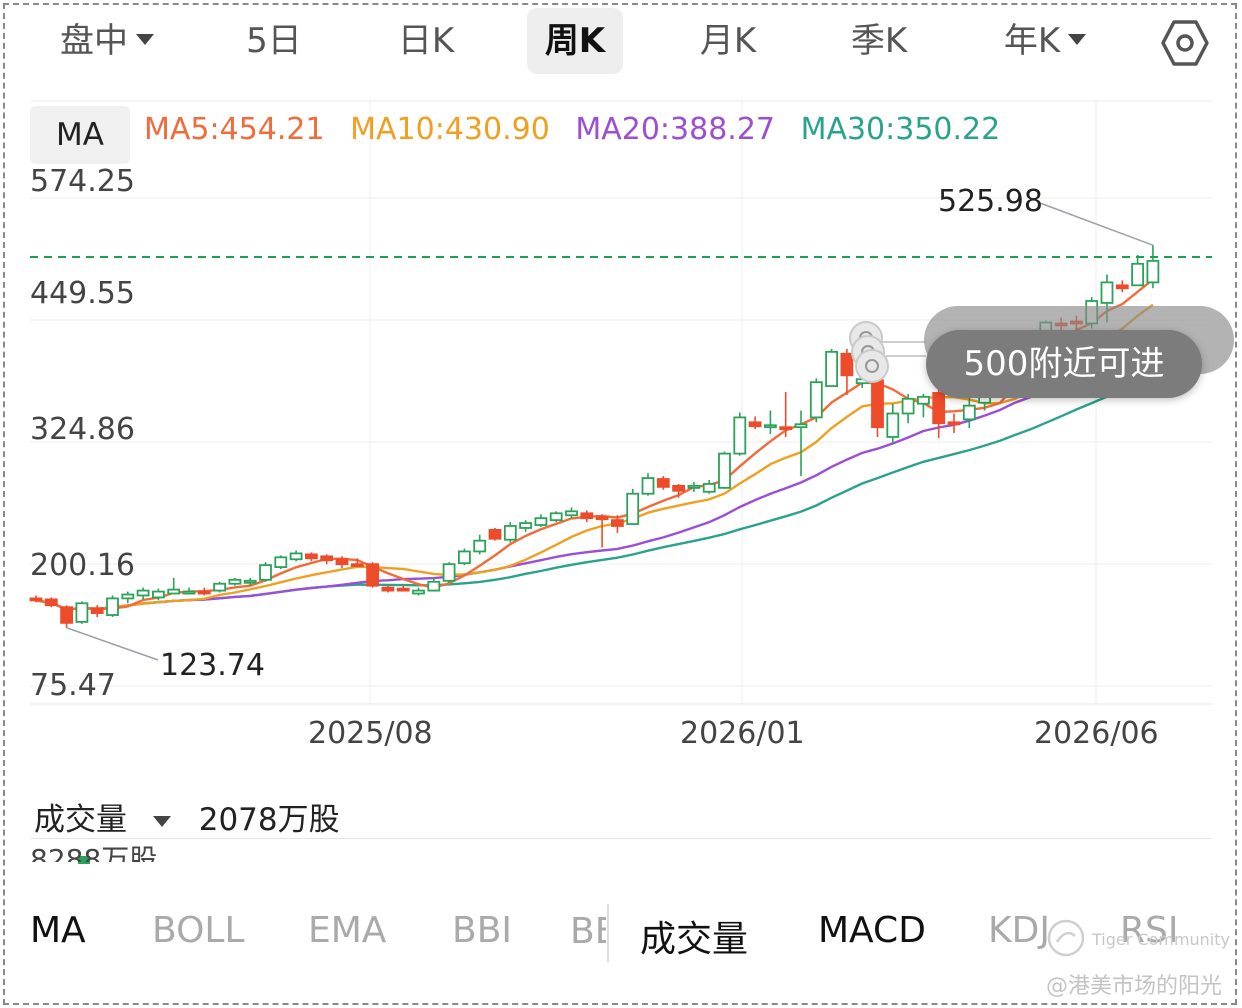 This screenshot has width=1242, height=1008. I want to click on high-price-label: 525.98, so click(990, 201).